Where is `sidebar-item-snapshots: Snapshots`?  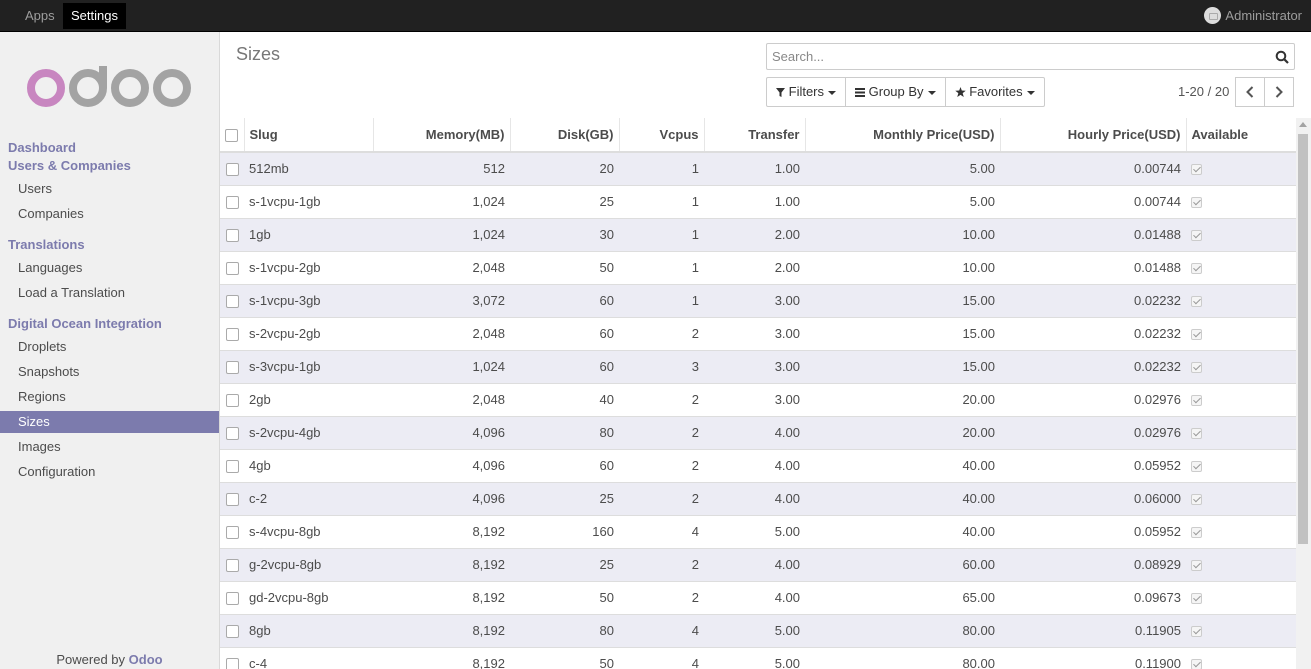 sidebar-item-snapshots: Snapshots is located at coordinates (109, 372).